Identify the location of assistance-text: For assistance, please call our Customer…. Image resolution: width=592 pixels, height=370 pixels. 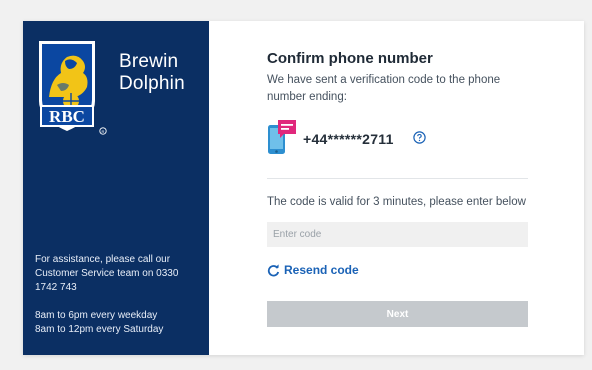
(107, 273).